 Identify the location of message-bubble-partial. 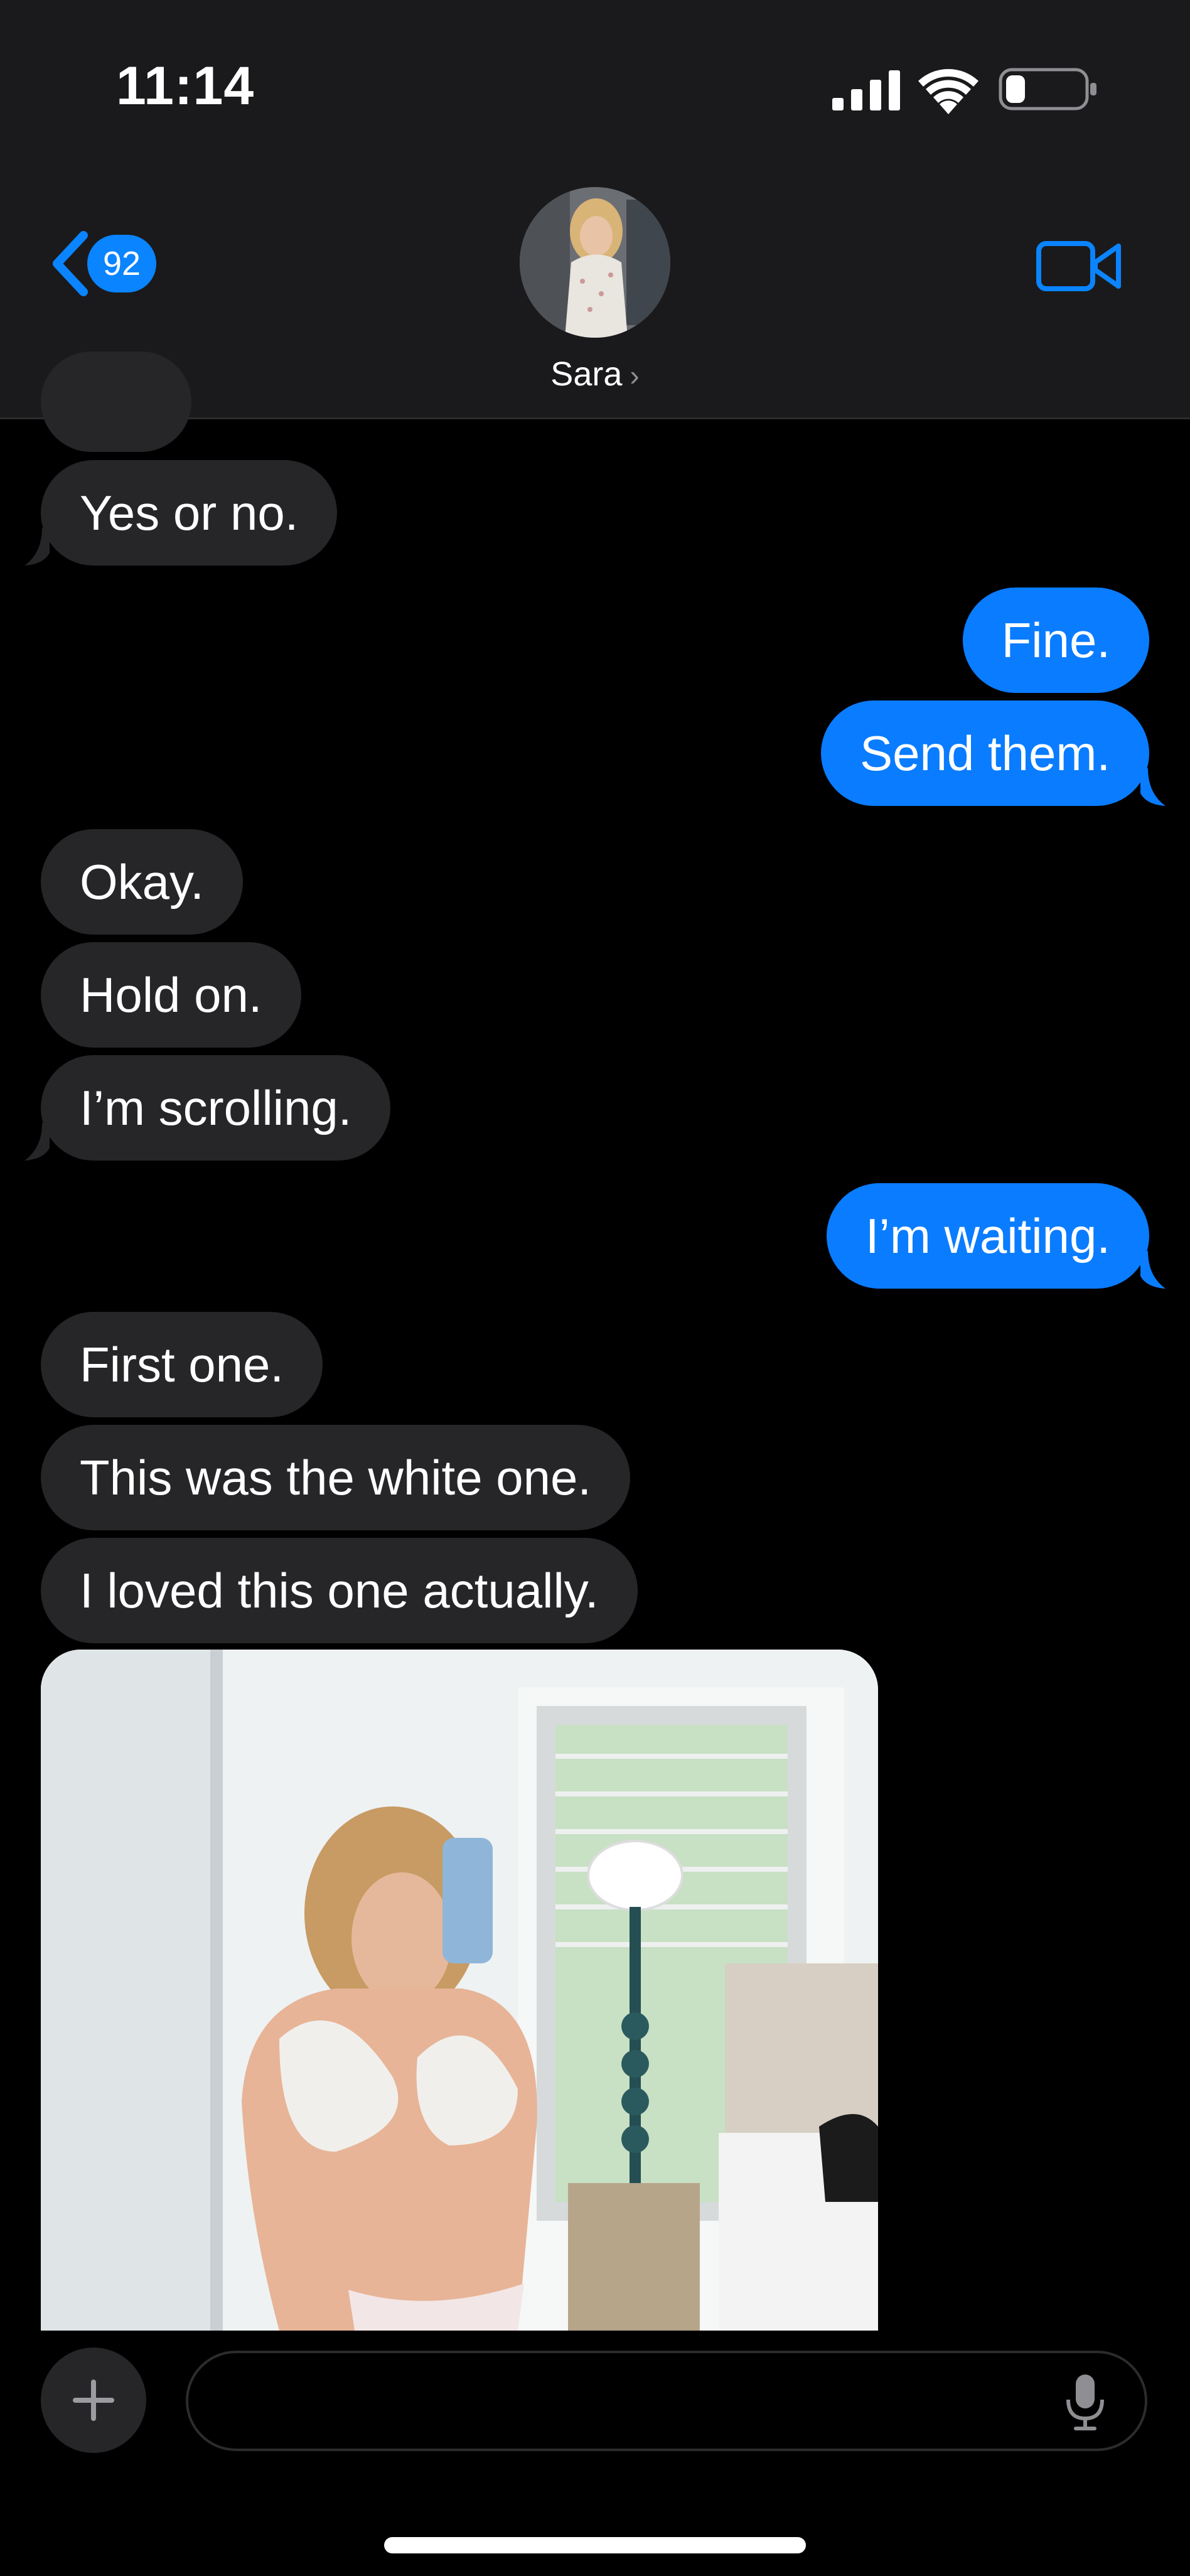
(116, 402).